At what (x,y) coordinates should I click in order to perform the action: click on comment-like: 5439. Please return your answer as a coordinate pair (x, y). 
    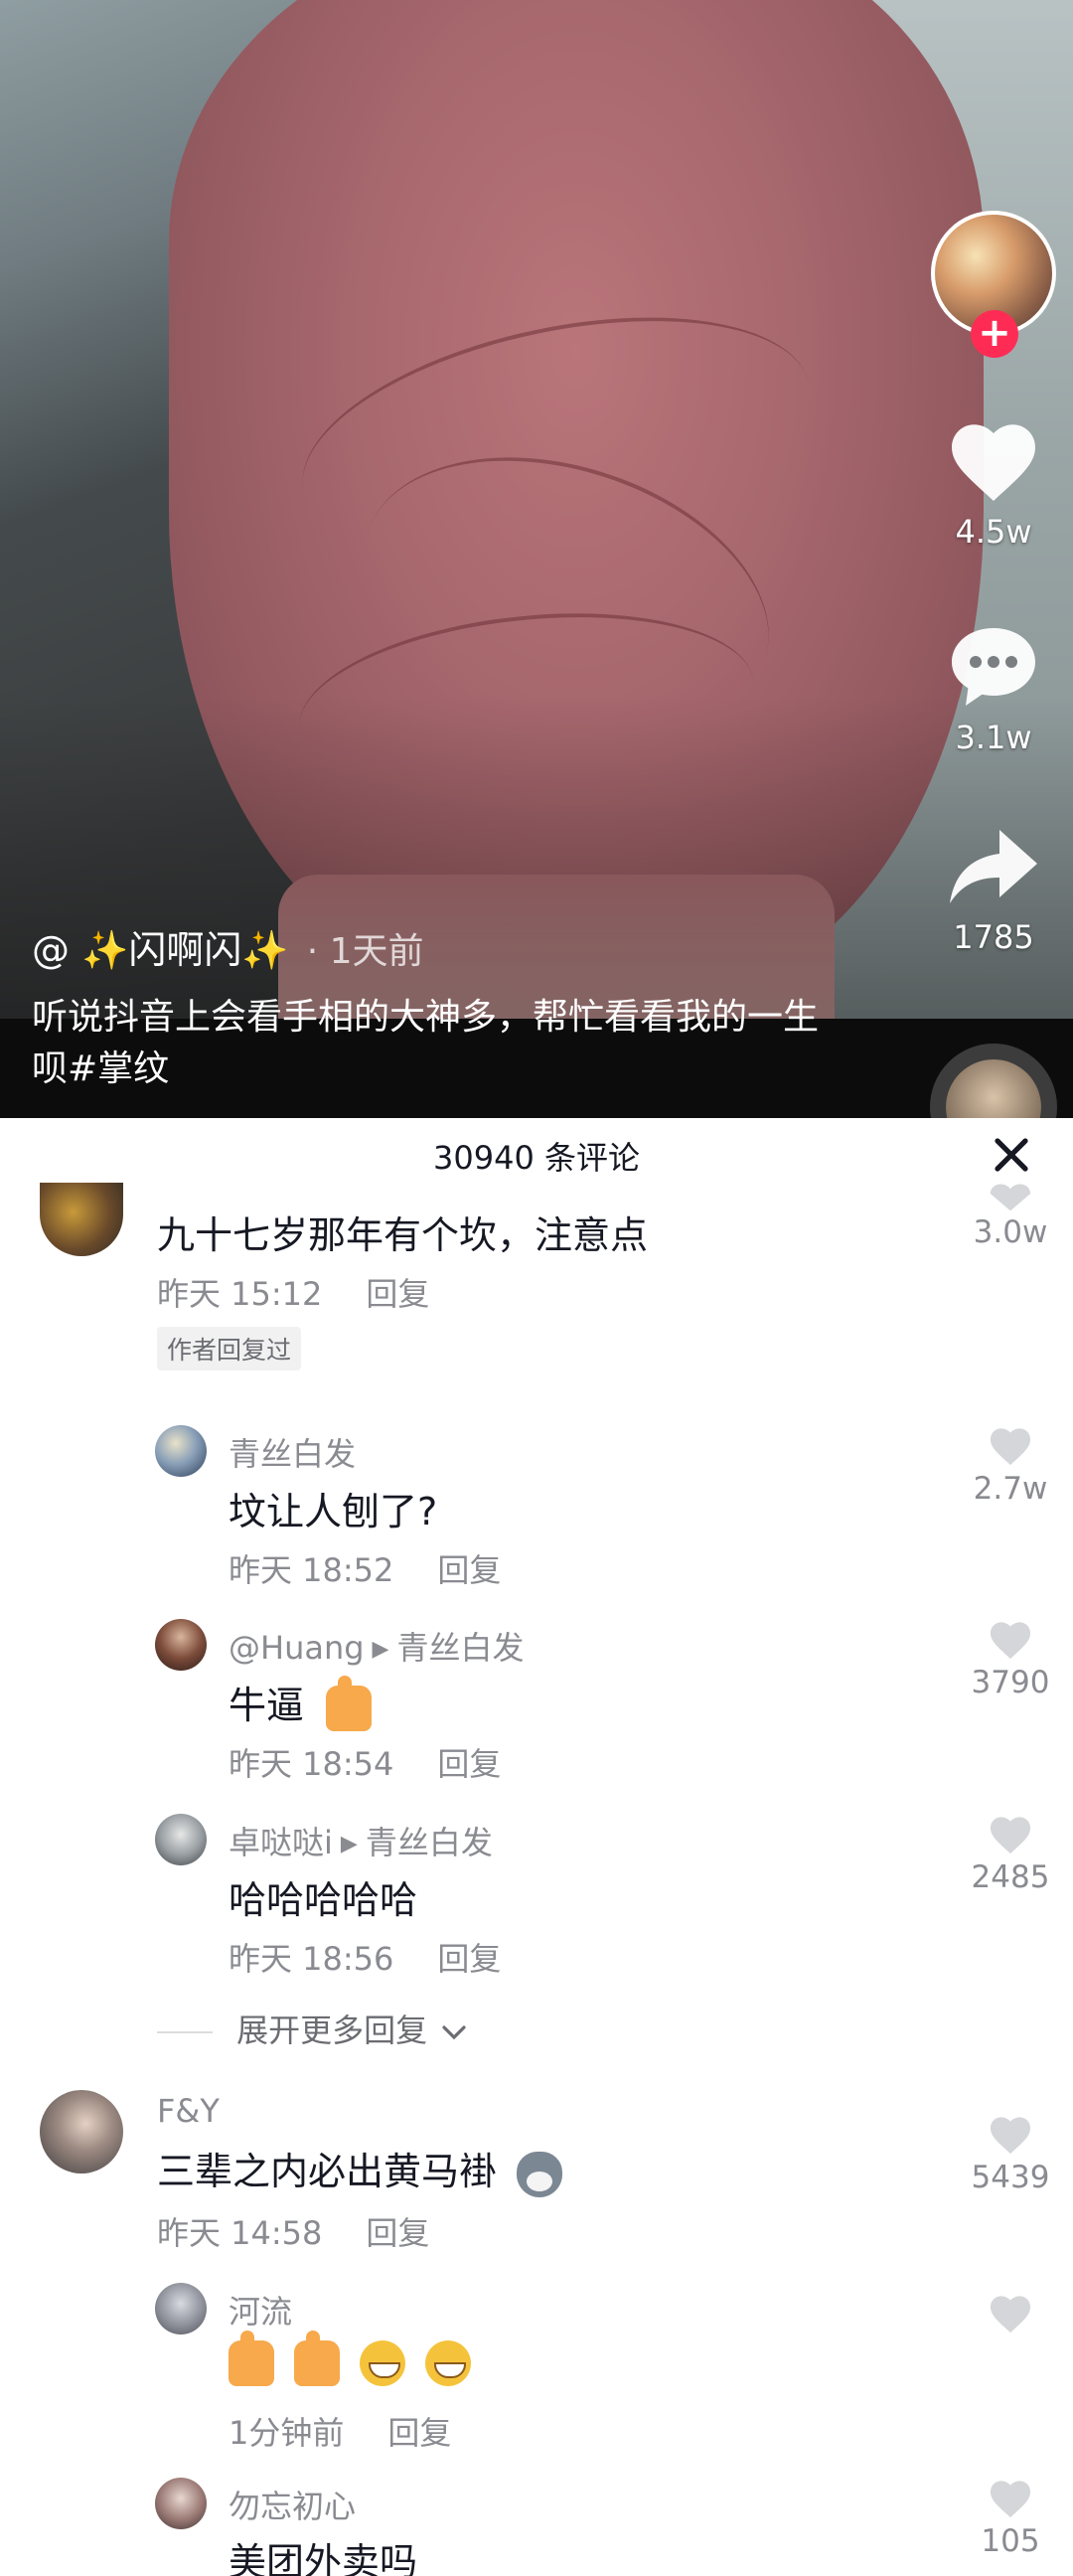
    Looking at the image, I should click on (1010, 2154).